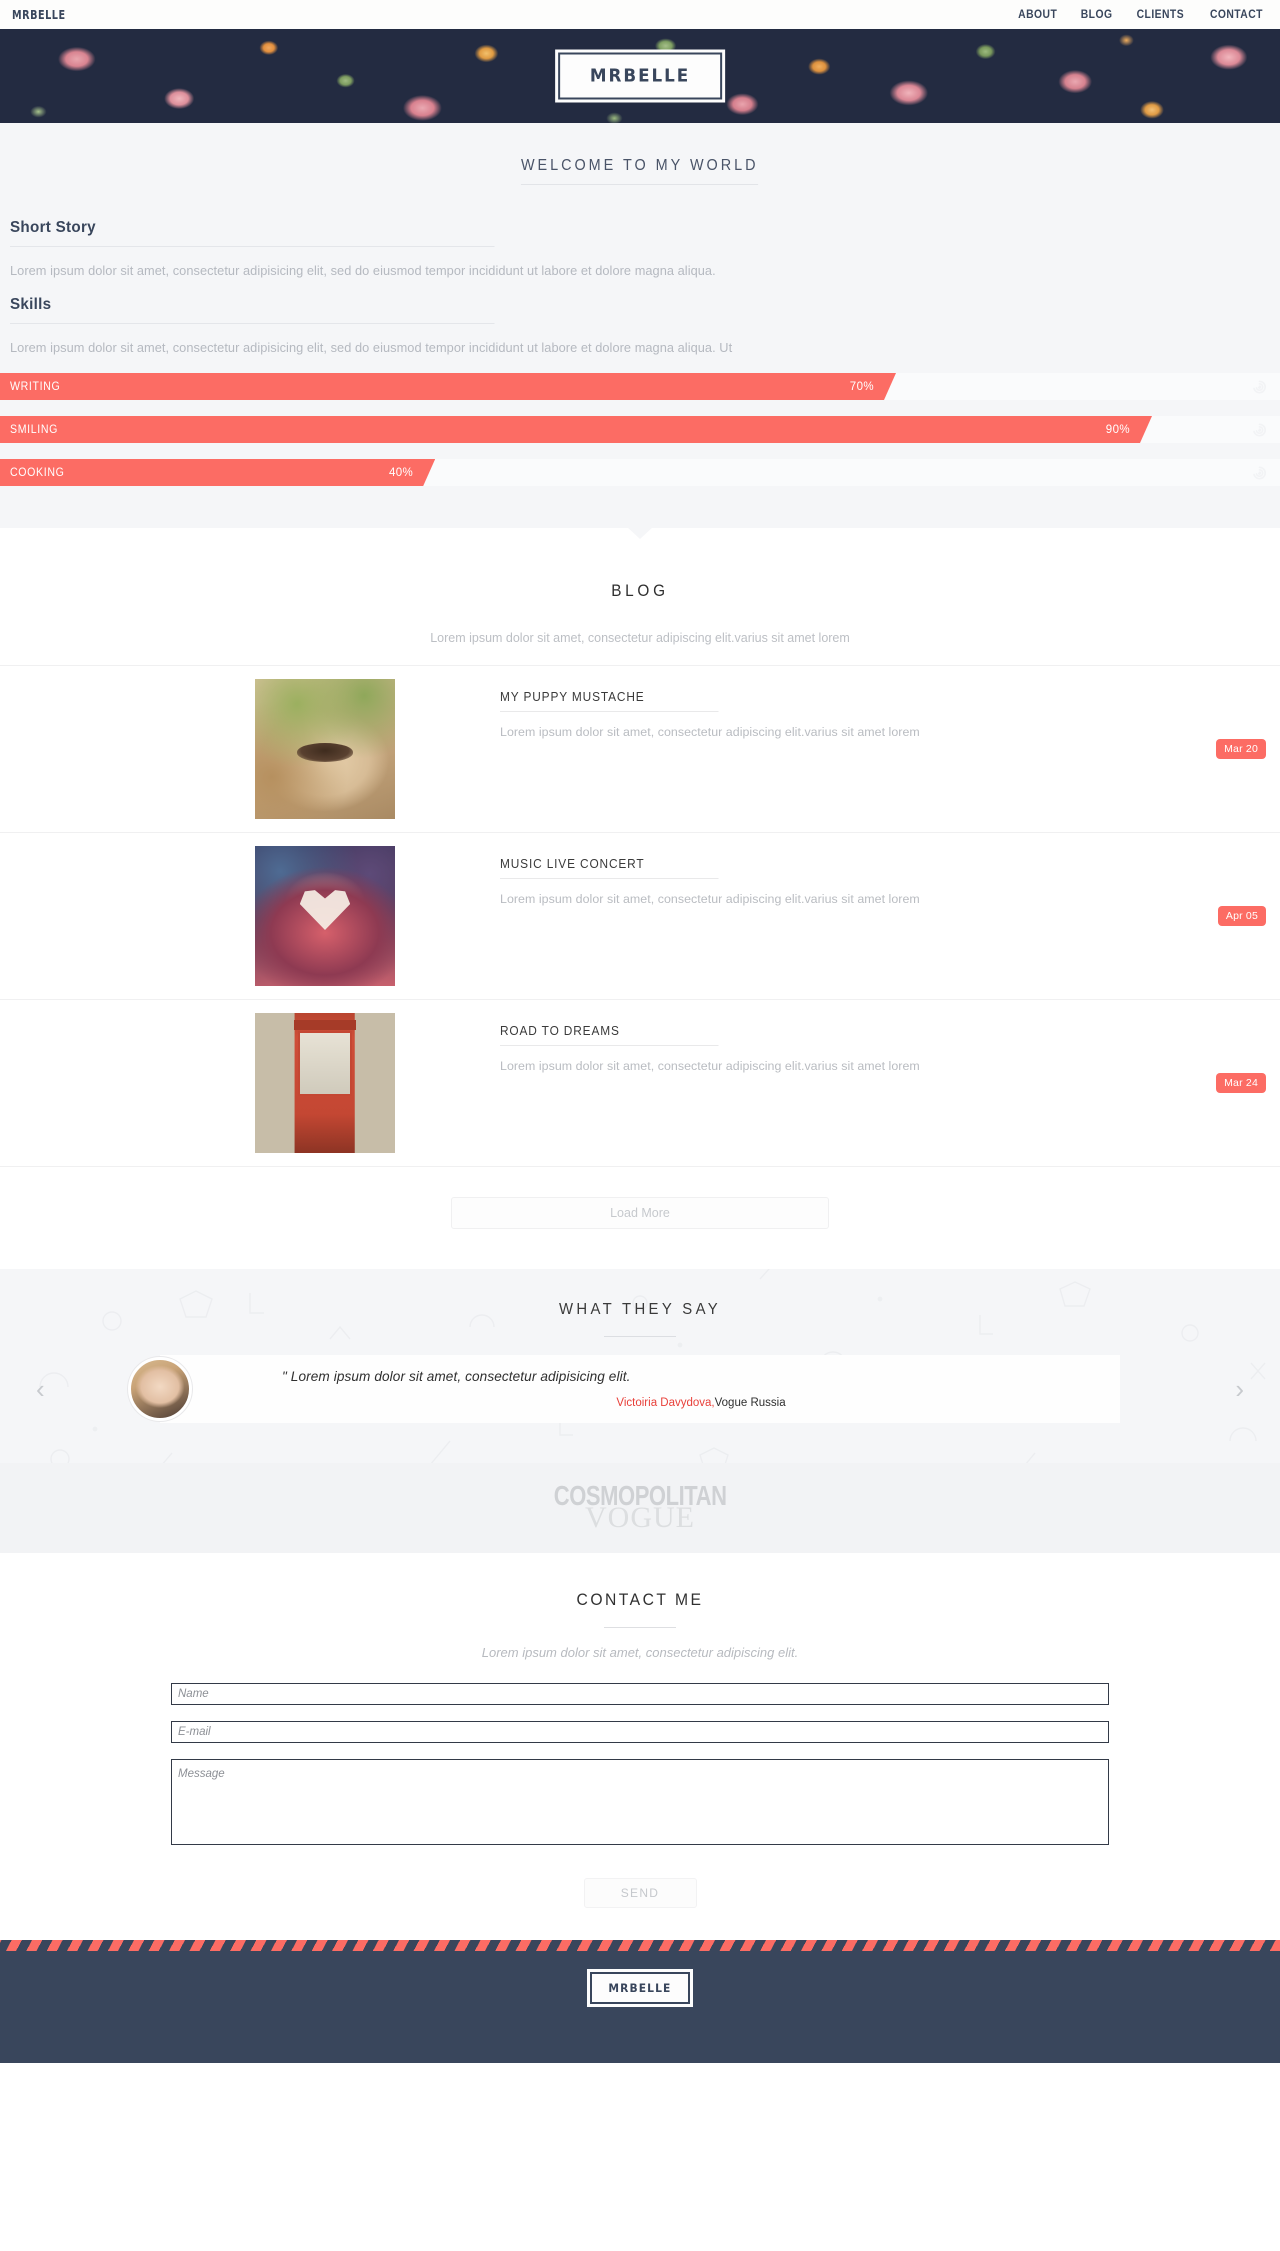 This screenshot has width=1280, height=2251. What do you see at coordinates (640, 1496) in the screenshot?
I see `client-logo-cosmopolitan: COSMOPOLITAN` at bounding box center [640, 1496].